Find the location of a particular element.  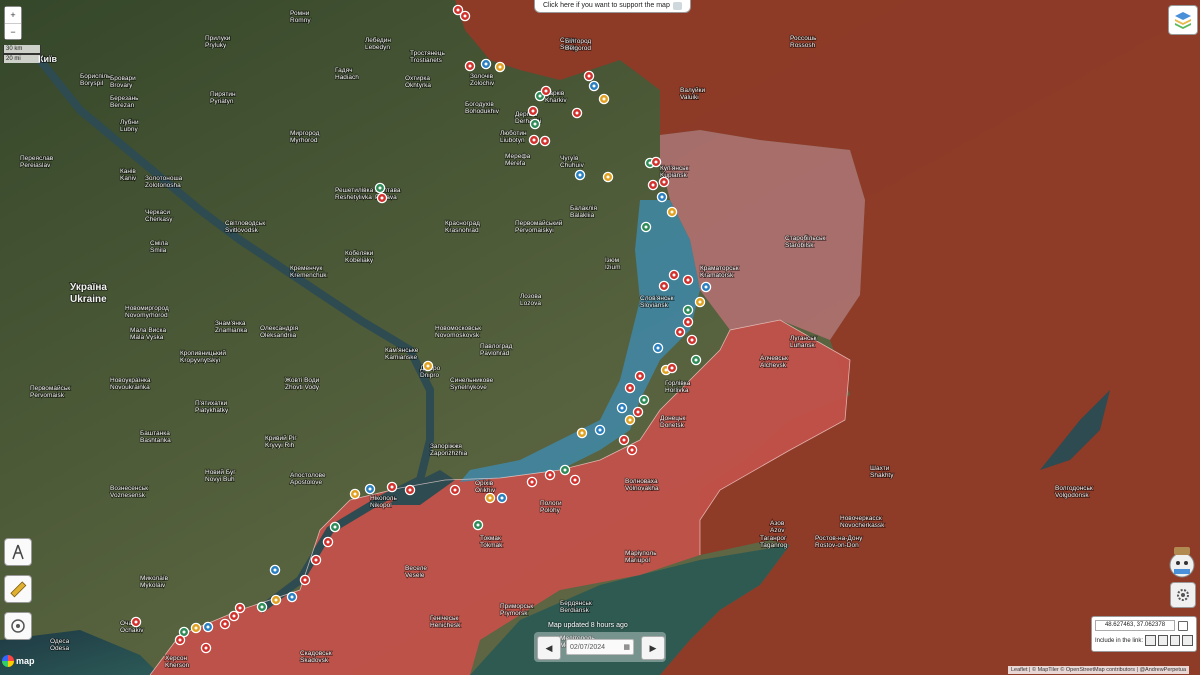

include-zoom-checkbox is located at coordinates (1175, 640).